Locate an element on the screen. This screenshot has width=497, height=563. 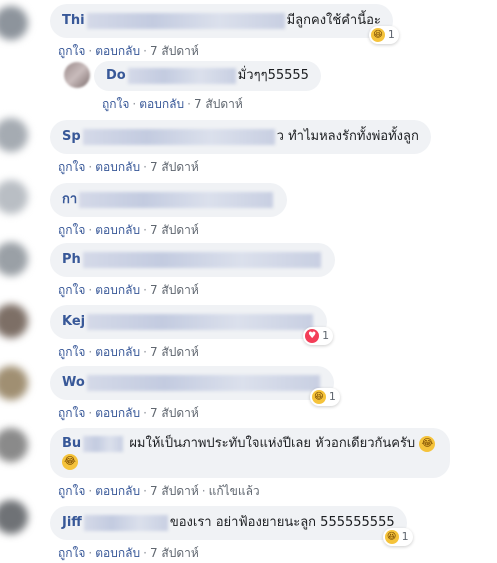
commenter-name: Sp is located at coordinates (71, 136).